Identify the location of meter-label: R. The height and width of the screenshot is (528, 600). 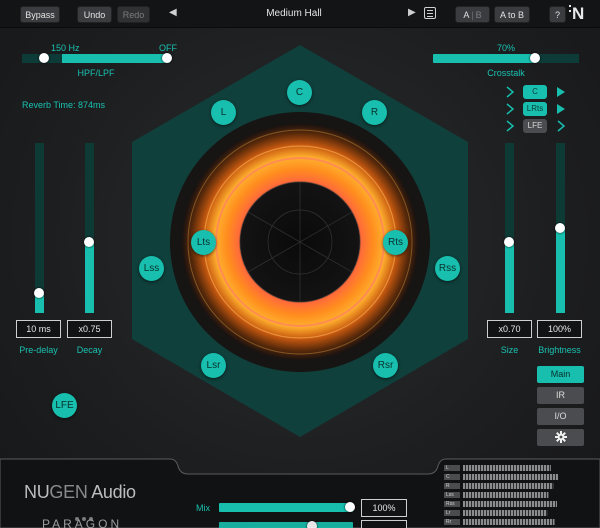
(452, 486).